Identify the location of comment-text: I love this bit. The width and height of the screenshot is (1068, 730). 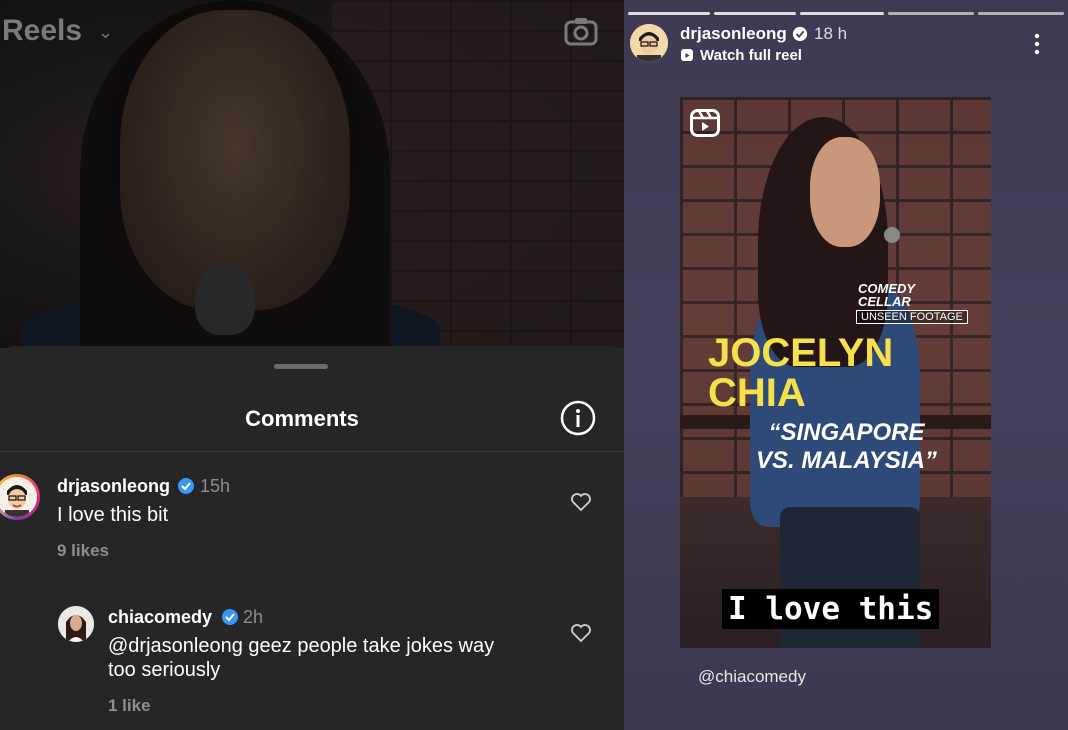
(113, 515).